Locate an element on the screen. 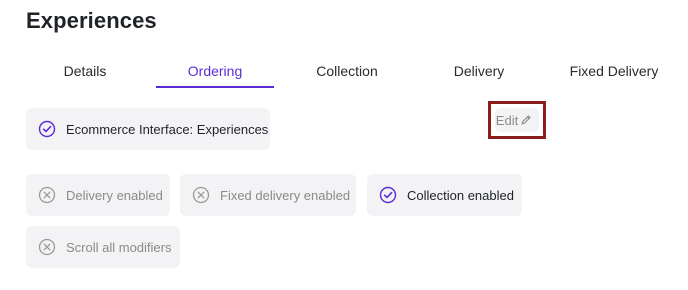 The width and height of the screenshot is (688, 290). scroll-all-modifiers-chip: Scroll all modifiers is located at coordinates (103, 247).